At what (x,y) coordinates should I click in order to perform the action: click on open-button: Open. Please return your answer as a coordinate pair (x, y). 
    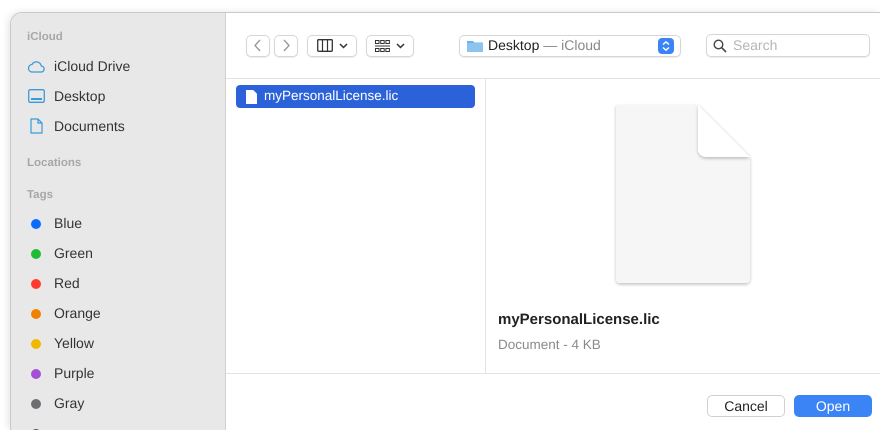
    Looking at the image, I should click on (833, 406).